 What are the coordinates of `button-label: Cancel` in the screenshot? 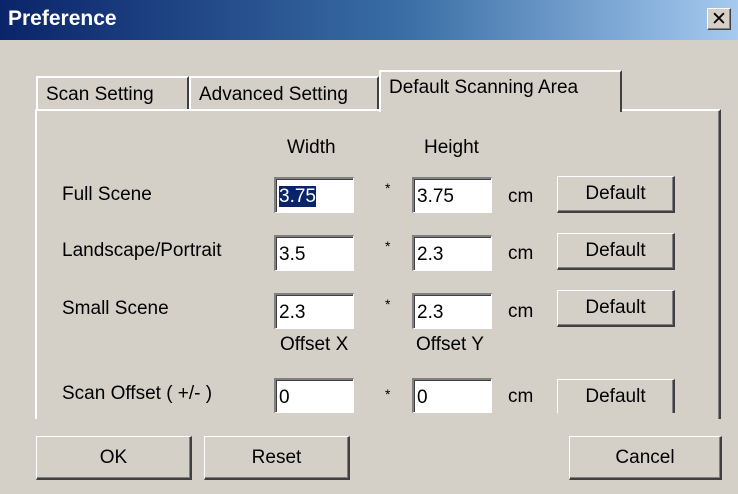 It's located at (645, 457).